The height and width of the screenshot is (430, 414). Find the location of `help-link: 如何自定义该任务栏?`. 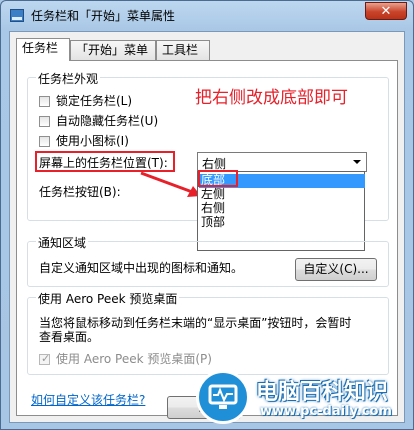

help-link: 如何自定义该任务栏? is located at coordinates (88, 399).